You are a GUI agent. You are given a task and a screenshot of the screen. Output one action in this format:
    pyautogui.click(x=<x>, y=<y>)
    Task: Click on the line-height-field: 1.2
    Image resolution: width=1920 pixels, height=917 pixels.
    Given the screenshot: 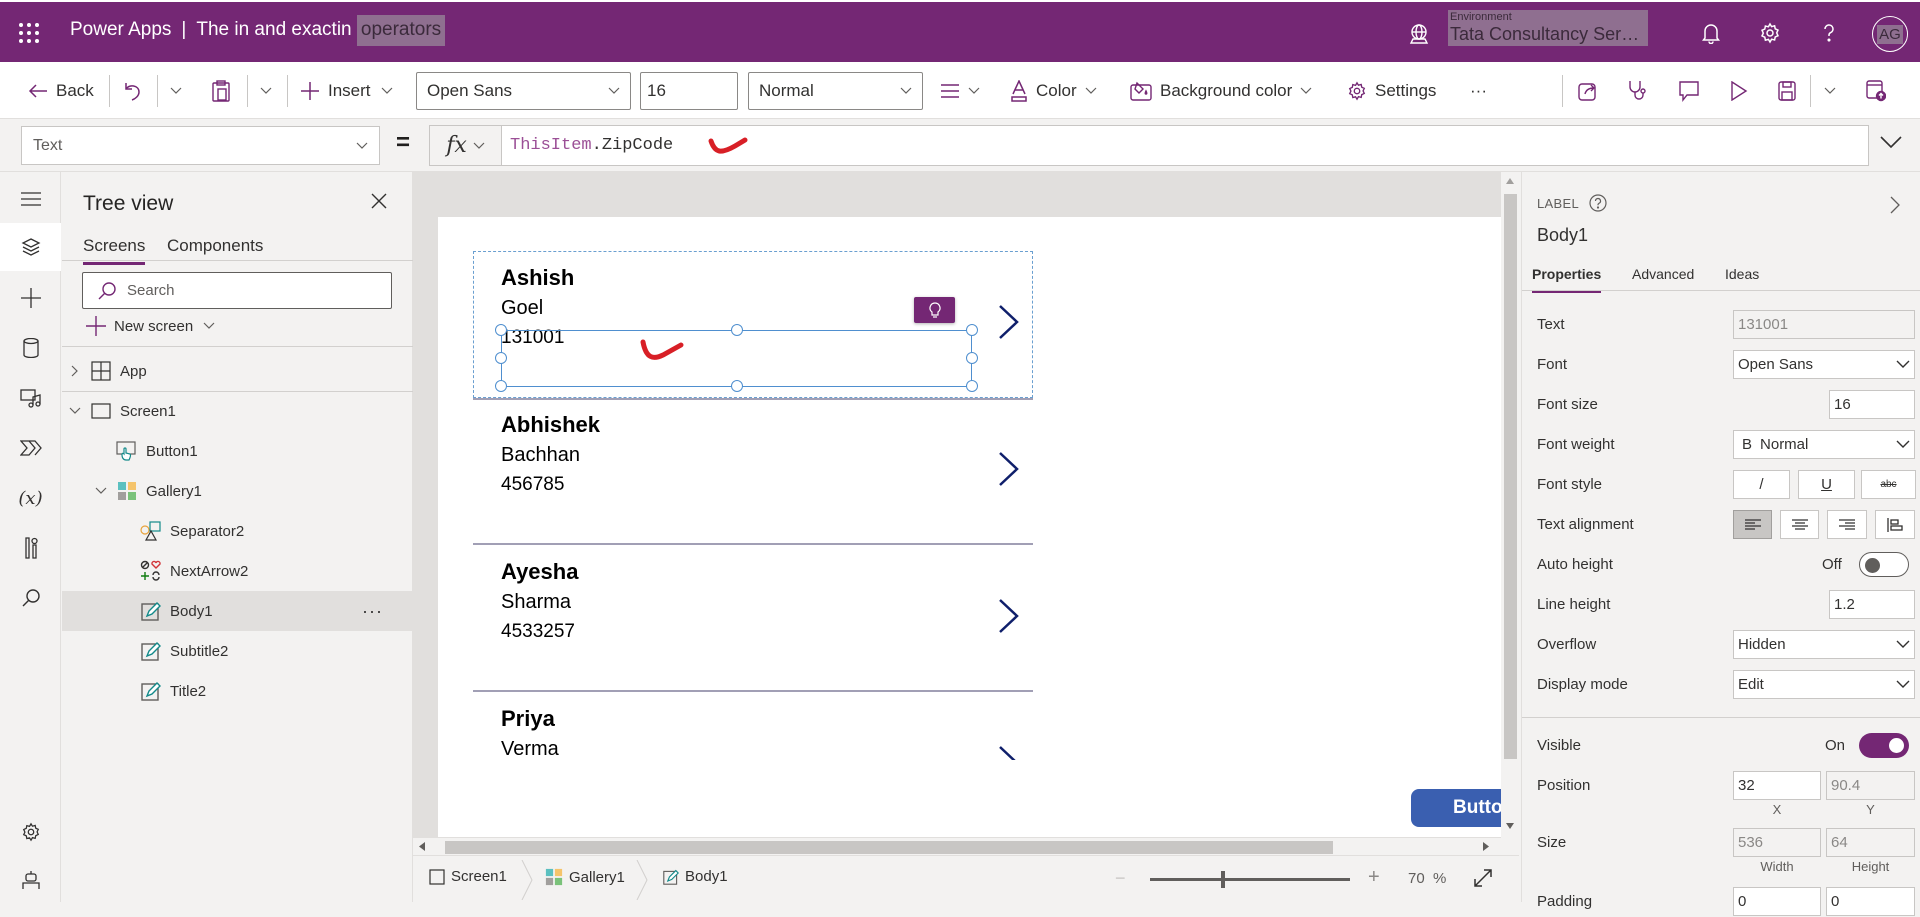 What is the action you would take?
    pyautogui.click(x=1872, y=604)
    